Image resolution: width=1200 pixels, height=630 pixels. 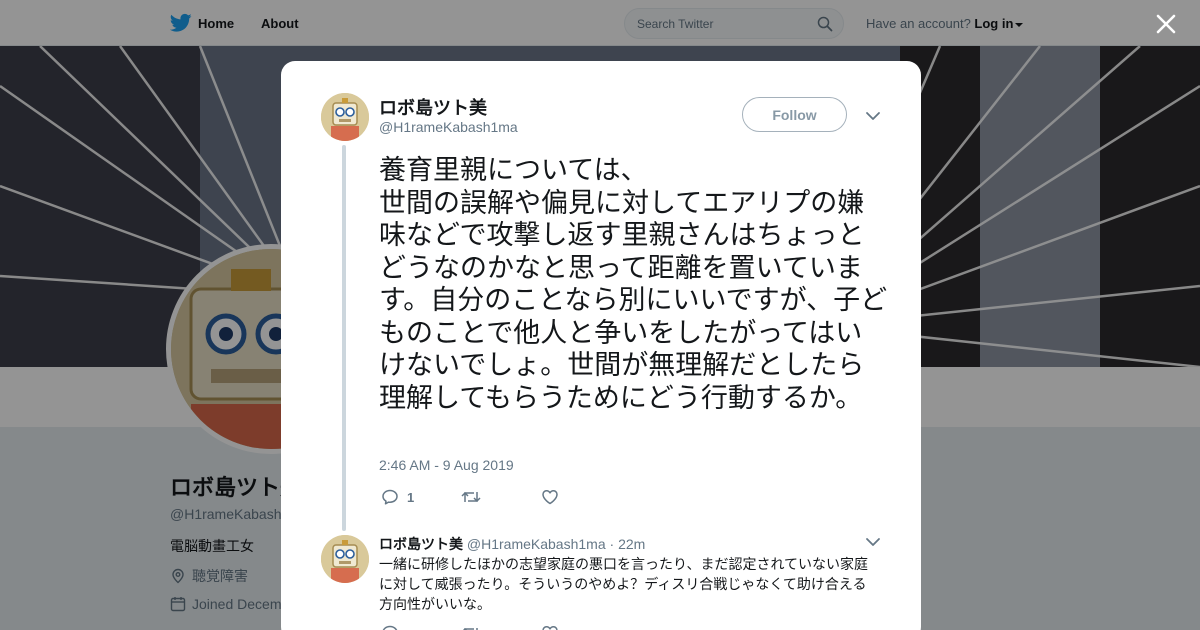 I want to click on avatar, so click(x=345, y=117).